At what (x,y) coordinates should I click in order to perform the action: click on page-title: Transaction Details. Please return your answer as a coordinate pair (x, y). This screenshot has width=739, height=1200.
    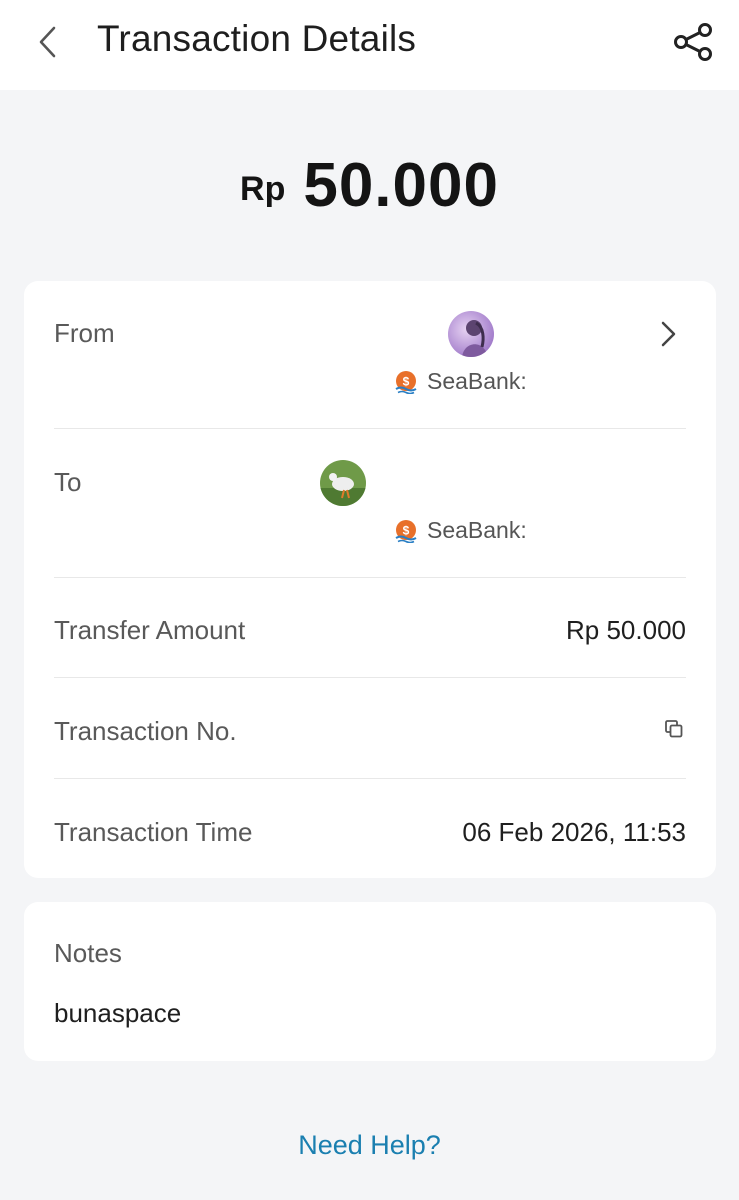
    Looking at the image, I should click on (257, 38).